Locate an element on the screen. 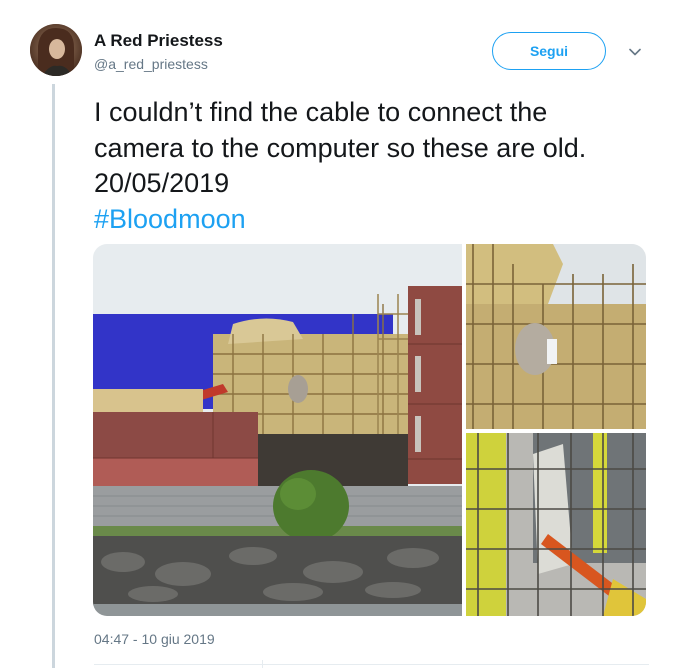 Image resolution: width=680 pixels, height=668 pixels. follow-button: Segui is located at coordinates (549, 51).